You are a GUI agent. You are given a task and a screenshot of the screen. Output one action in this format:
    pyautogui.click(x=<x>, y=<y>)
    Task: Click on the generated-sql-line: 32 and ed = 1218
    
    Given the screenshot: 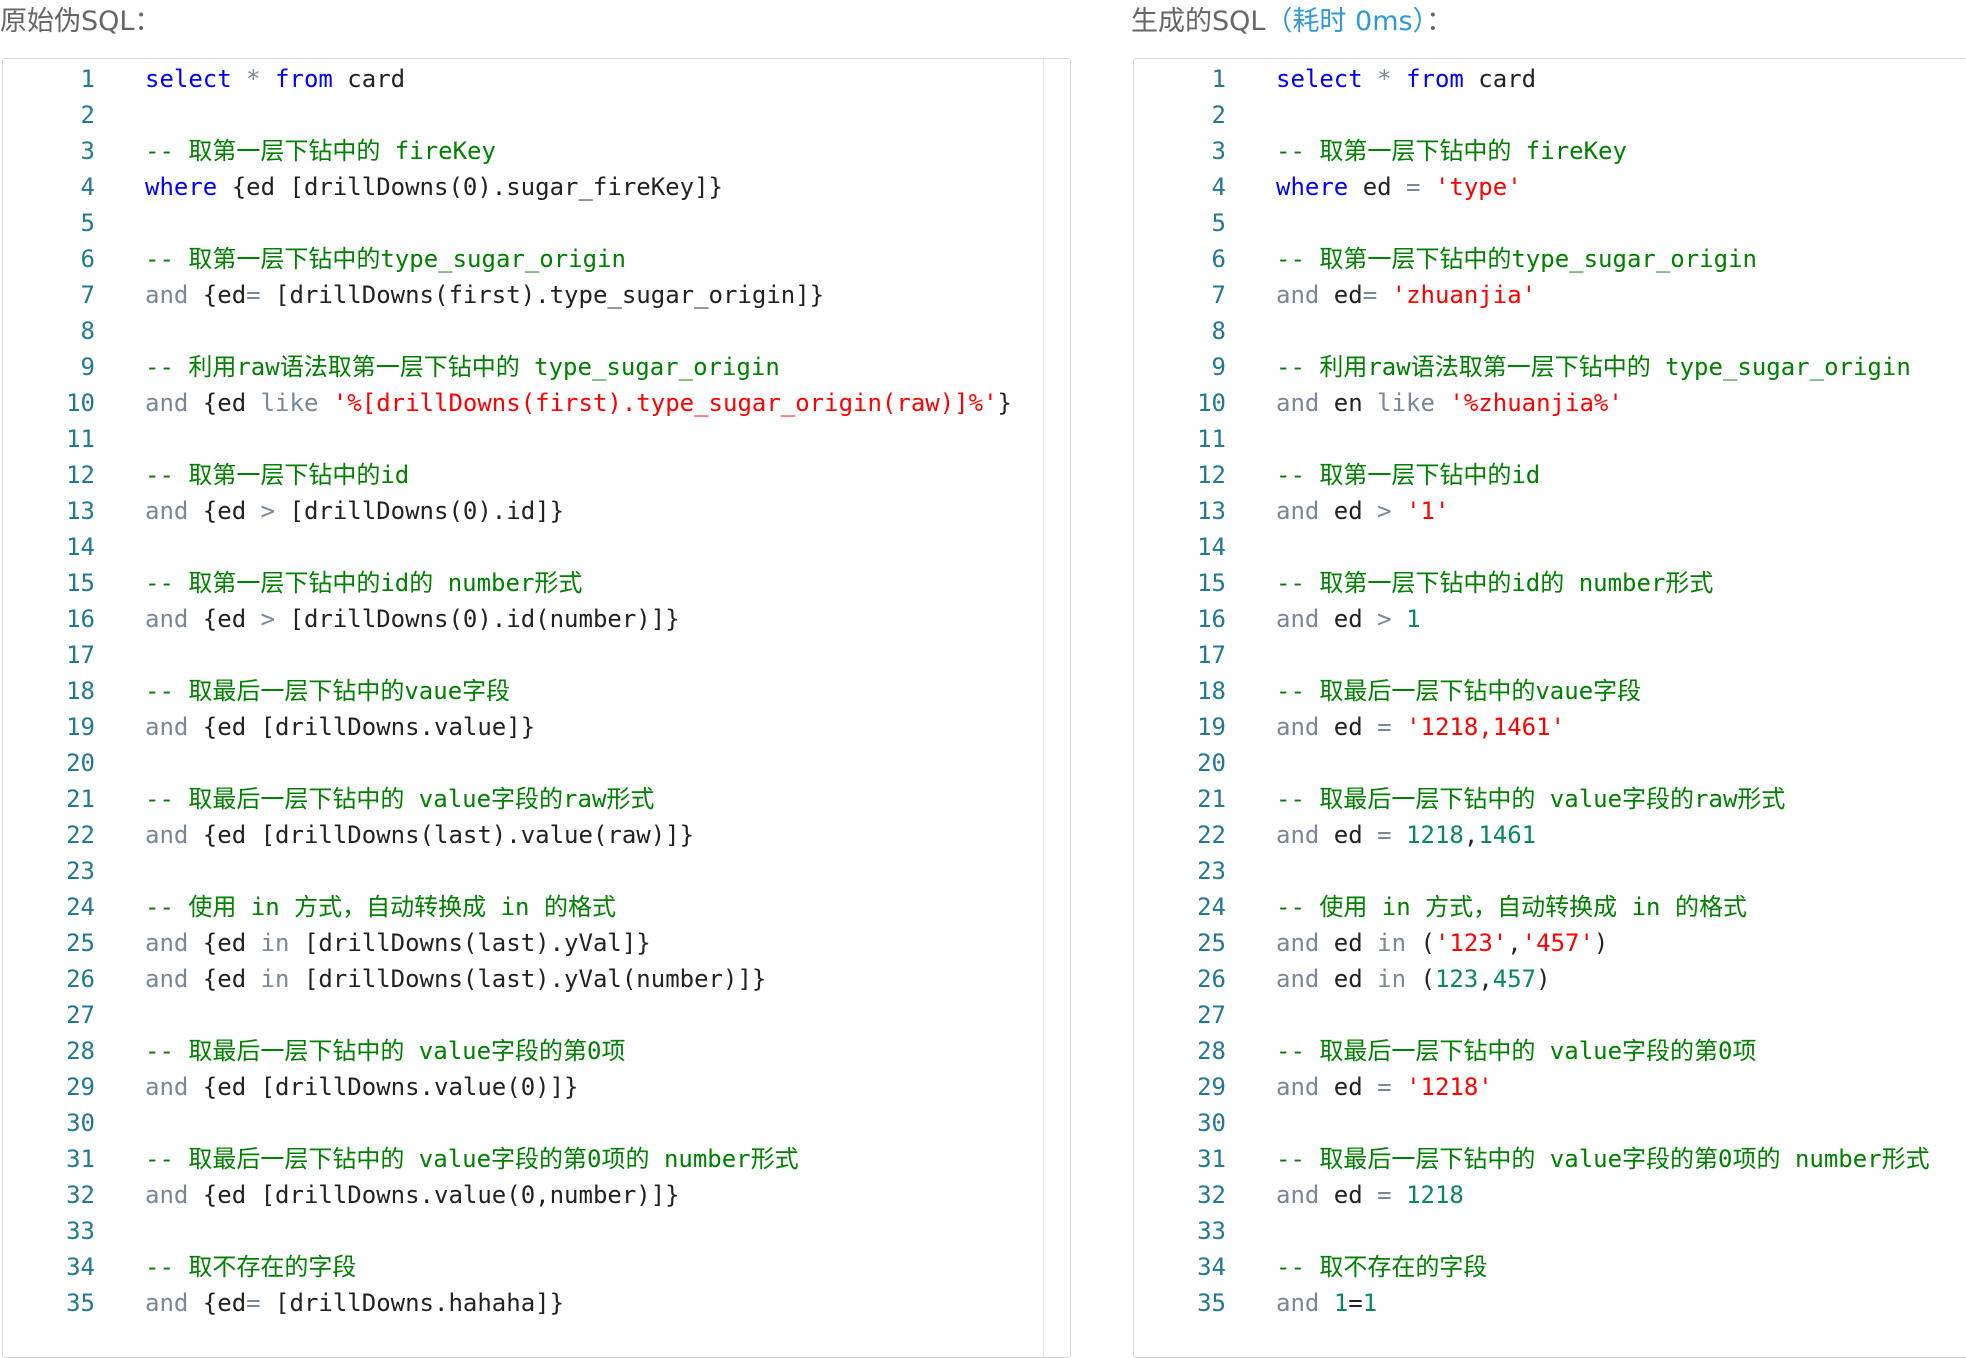 What is the action you would take?
    pyautogui.click(x=1532, y=1195)
    